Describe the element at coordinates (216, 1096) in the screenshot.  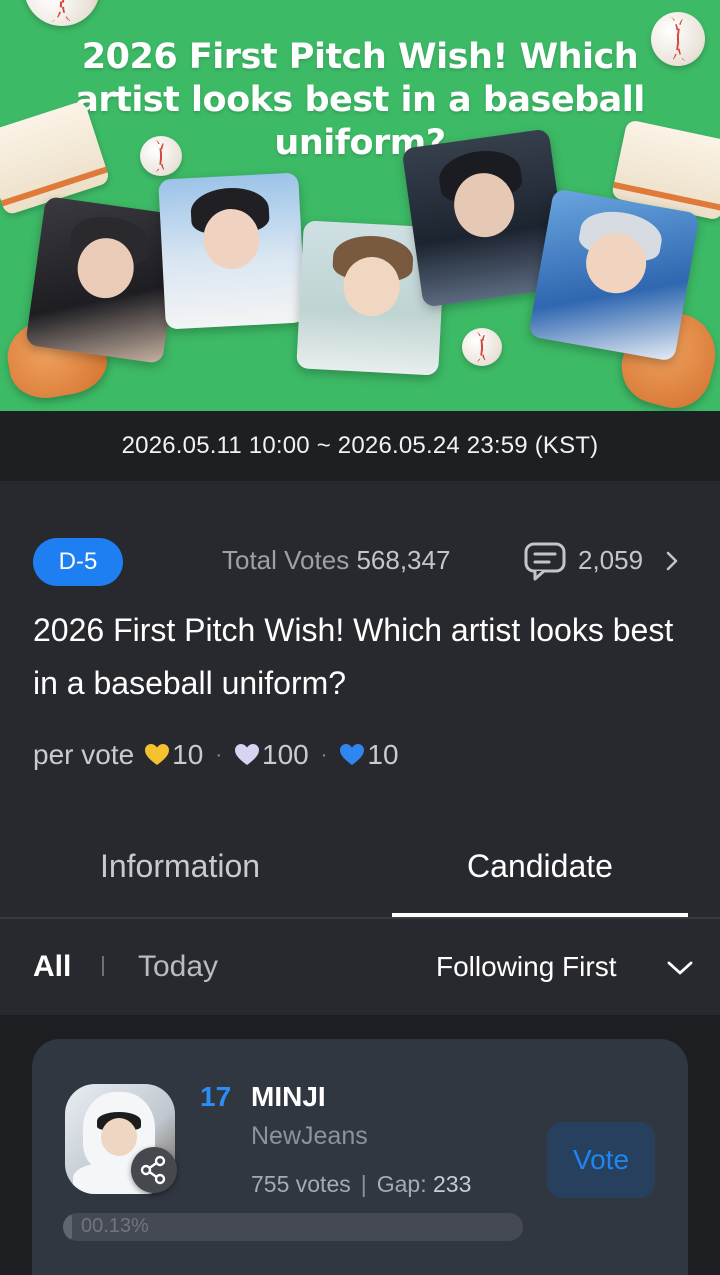
I see `candidate-rank: 17` at that location.